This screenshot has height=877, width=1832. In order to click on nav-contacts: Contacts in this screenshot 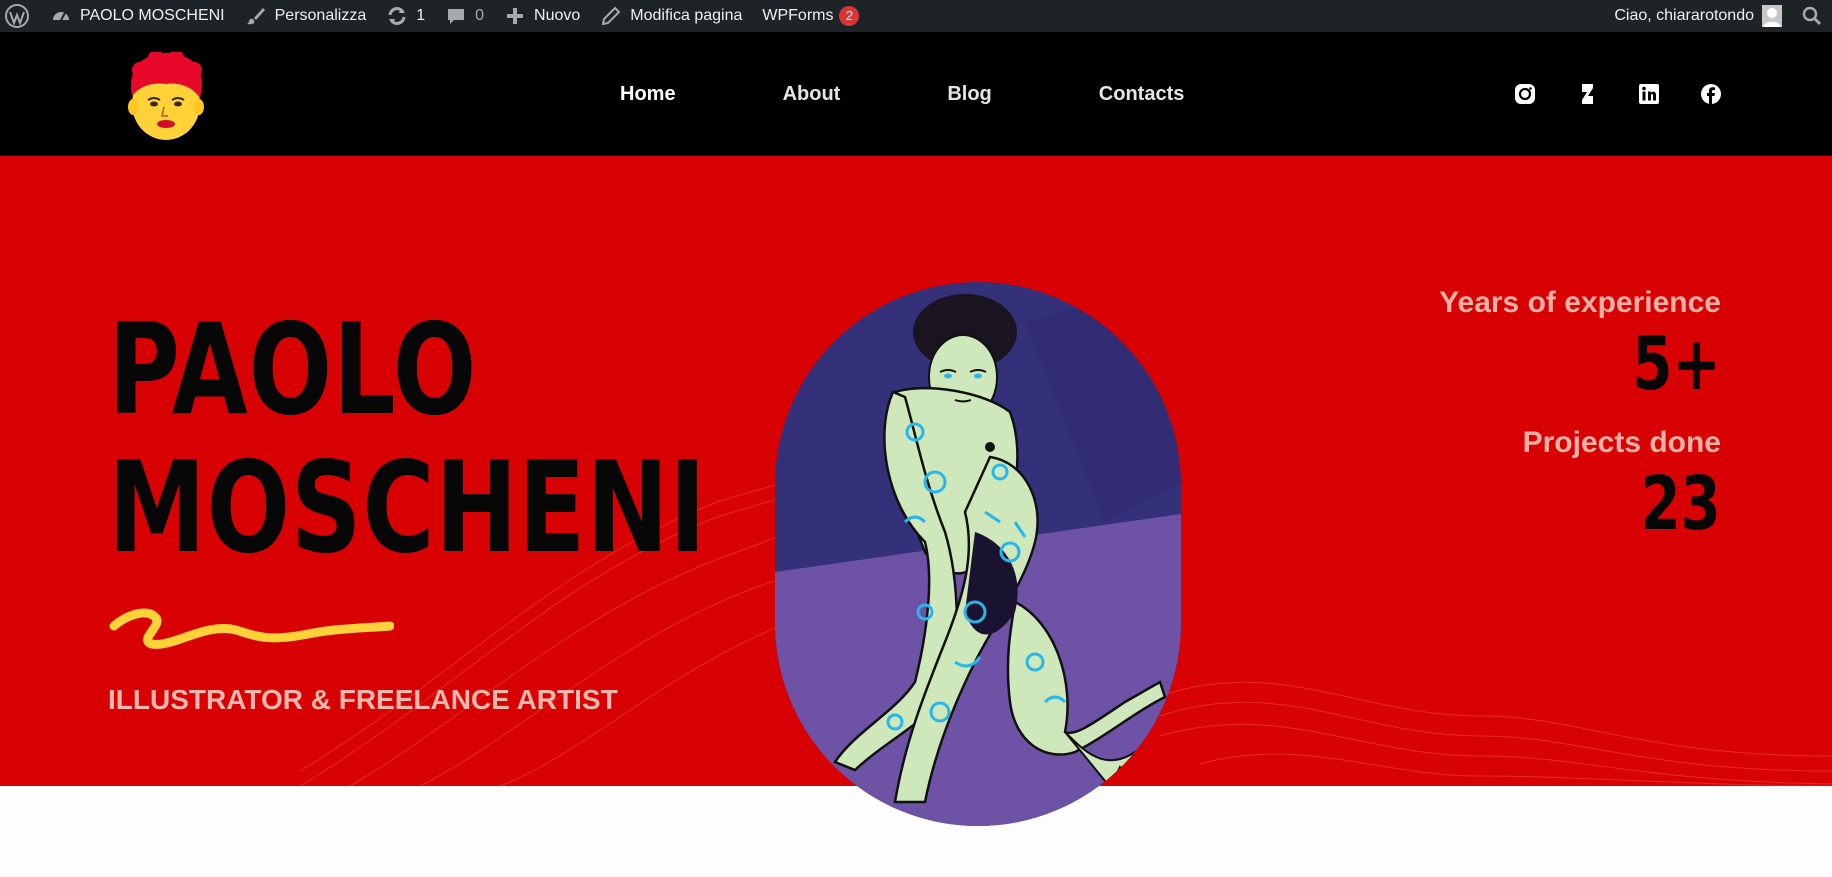, I will do `click(1142, 94)`.